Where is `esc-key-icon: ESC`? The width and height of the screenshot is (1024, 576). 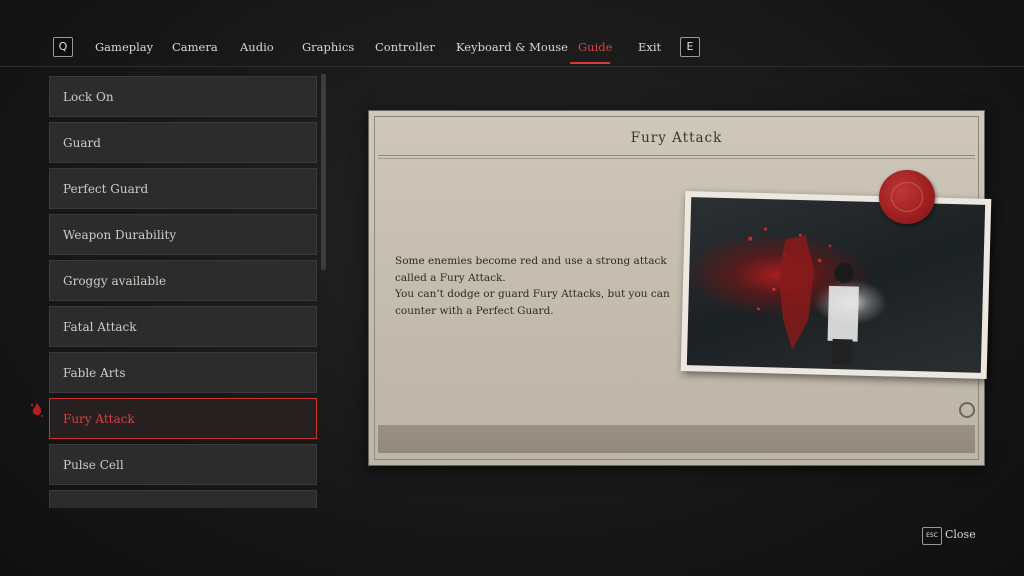
esc-key-icon: ESC is located at coordinates (932, 536).